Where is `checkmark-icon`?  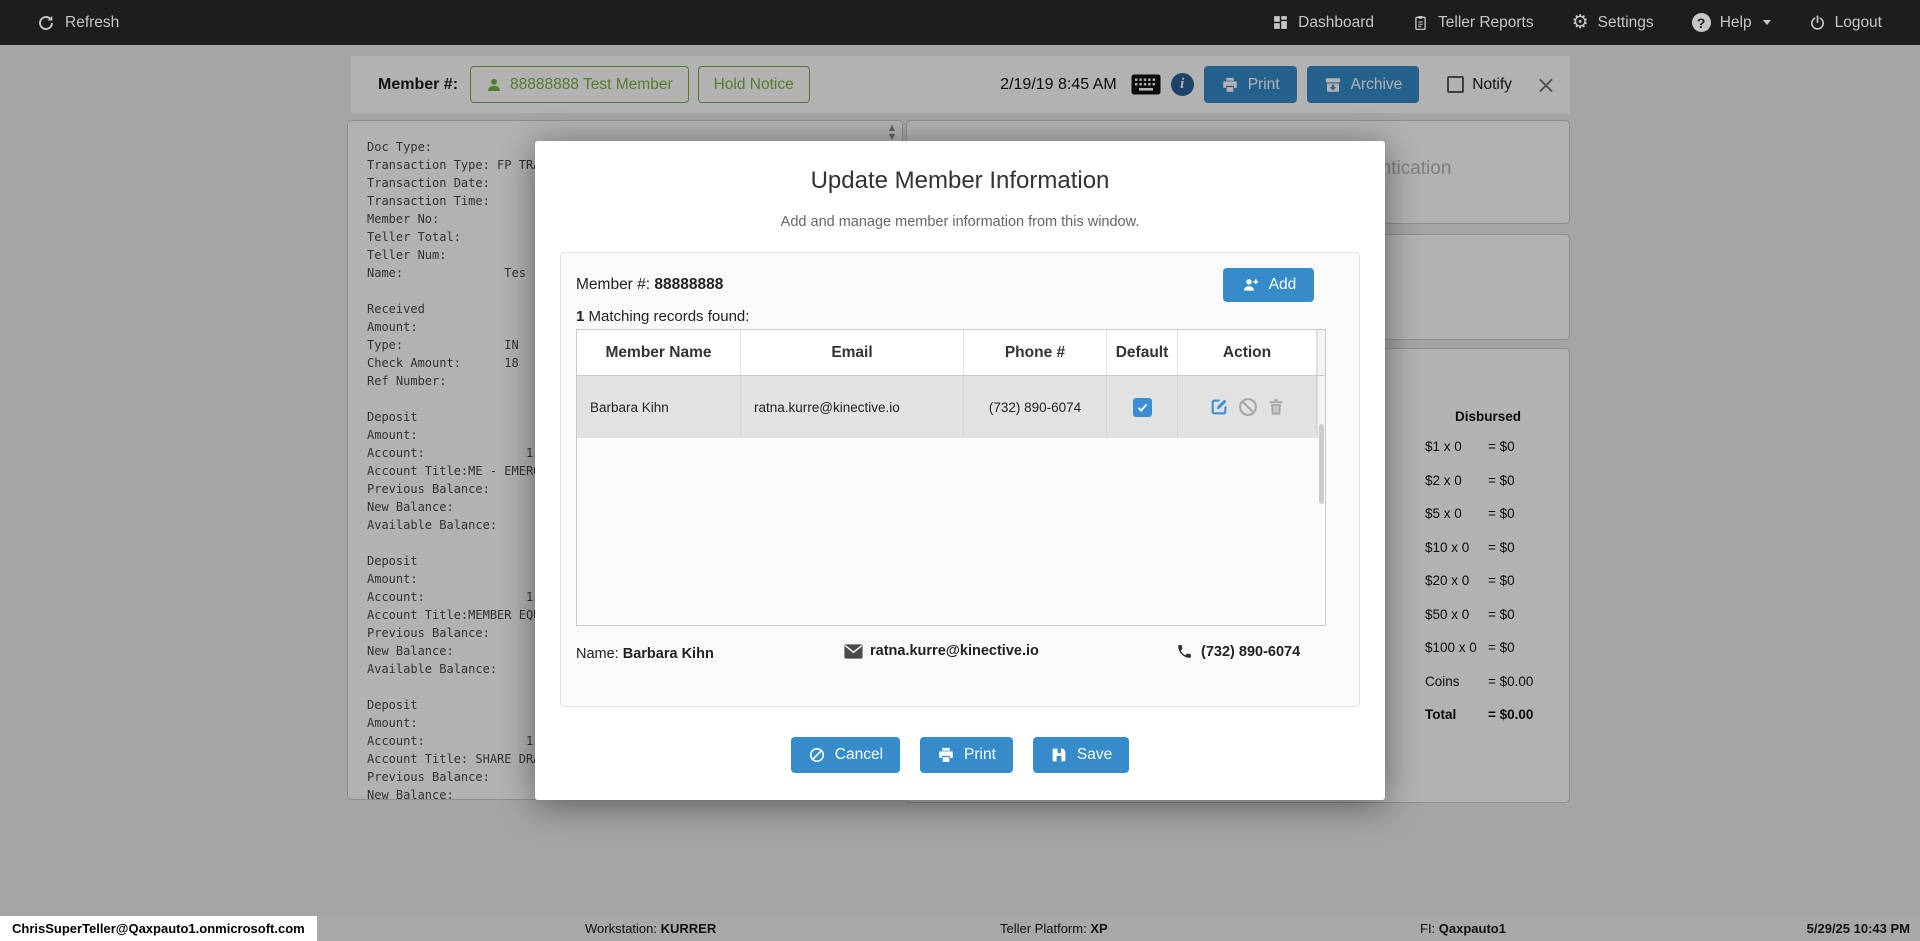 checkmark-icon is located at coordinates (1142, 407).